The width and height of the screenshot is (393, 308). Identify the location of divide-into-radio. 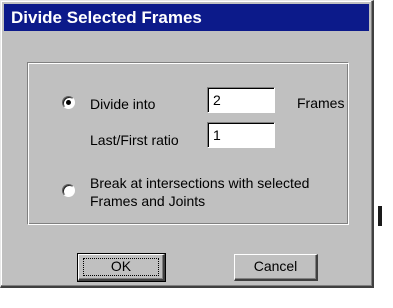
(68, 102).